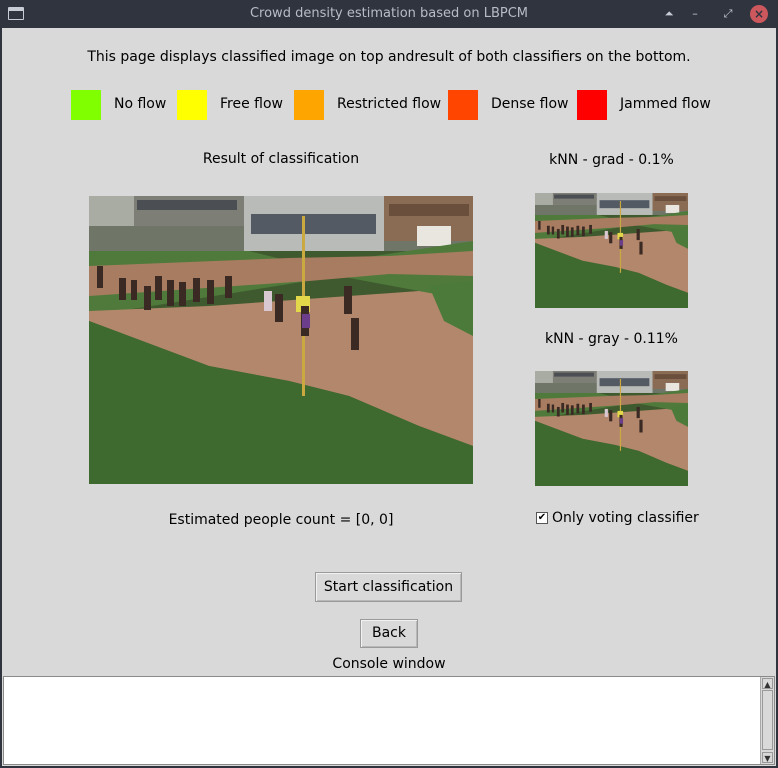 This screenshot has width=778, height=768. I want to click on scroll-up-icon: ▲, so click(767, 683).